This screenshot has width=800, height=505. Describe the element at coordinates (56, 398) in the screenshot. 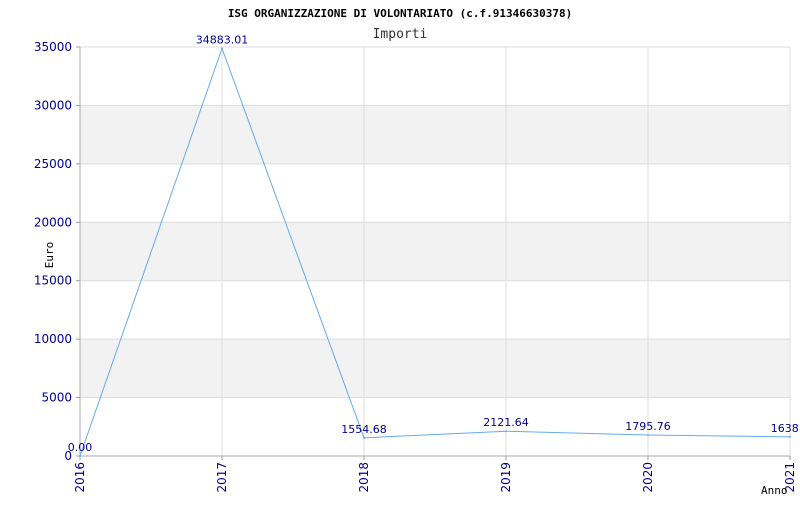

I see `y-tick-label: 5000` at that location.